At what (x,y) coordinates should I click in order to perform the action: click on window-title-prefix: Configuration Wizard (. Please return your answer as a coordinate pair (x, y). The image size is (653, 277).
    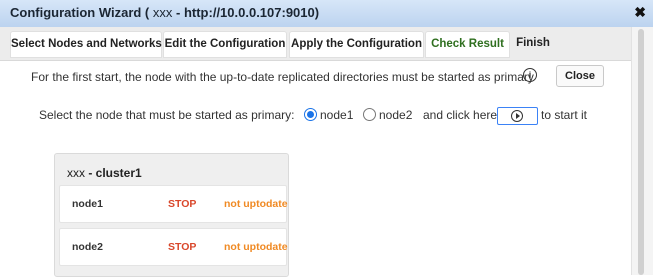
    Looking at the image, I should click on (80, 12).